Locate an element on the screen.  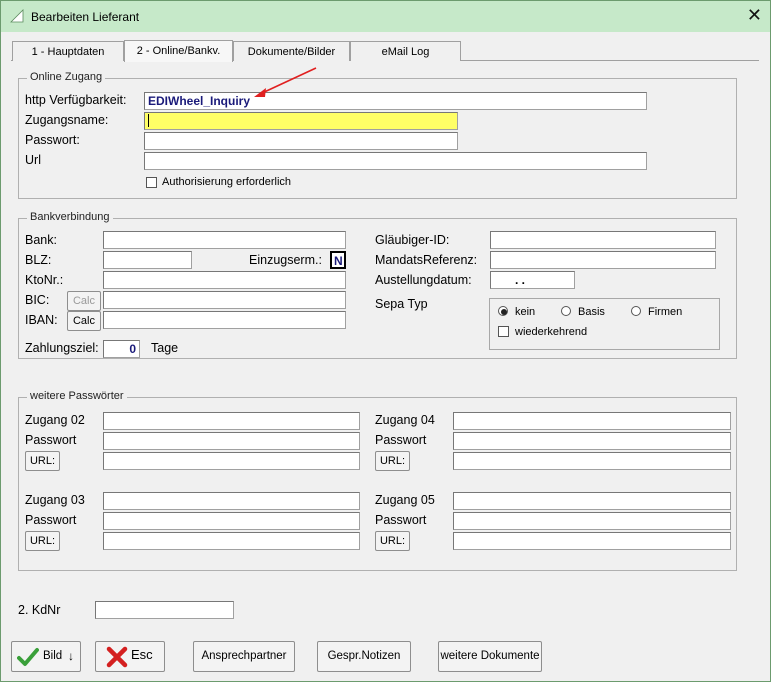
group-title: Bankverbindung is located at coordinates (70, 217).